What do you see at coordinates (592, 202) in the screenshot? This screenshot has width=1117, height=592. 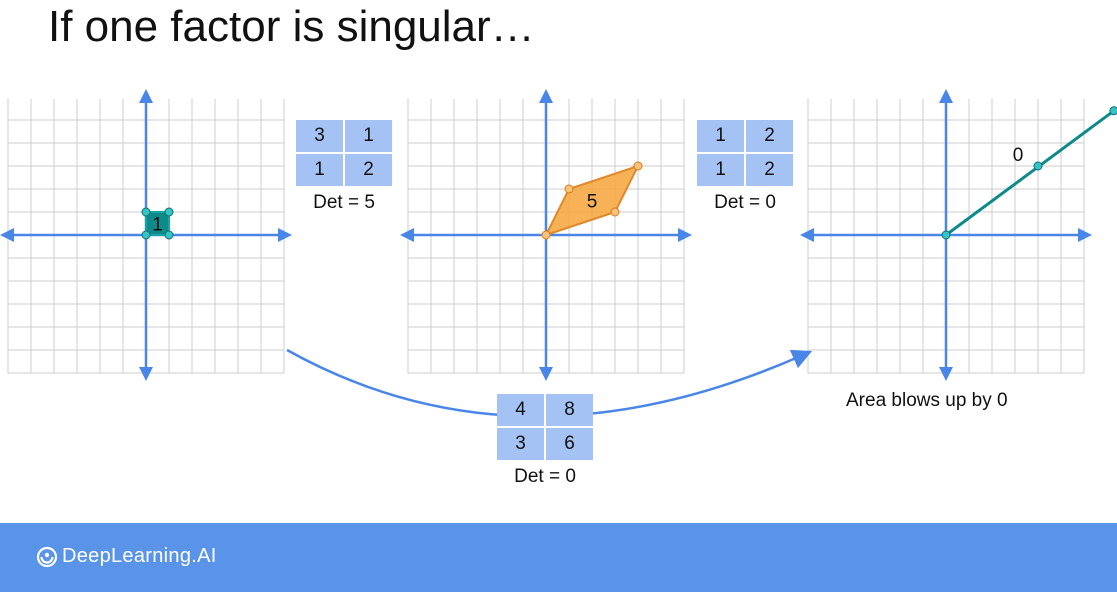 I see `area-label-middle: 5` at bounding box center [592, 202].